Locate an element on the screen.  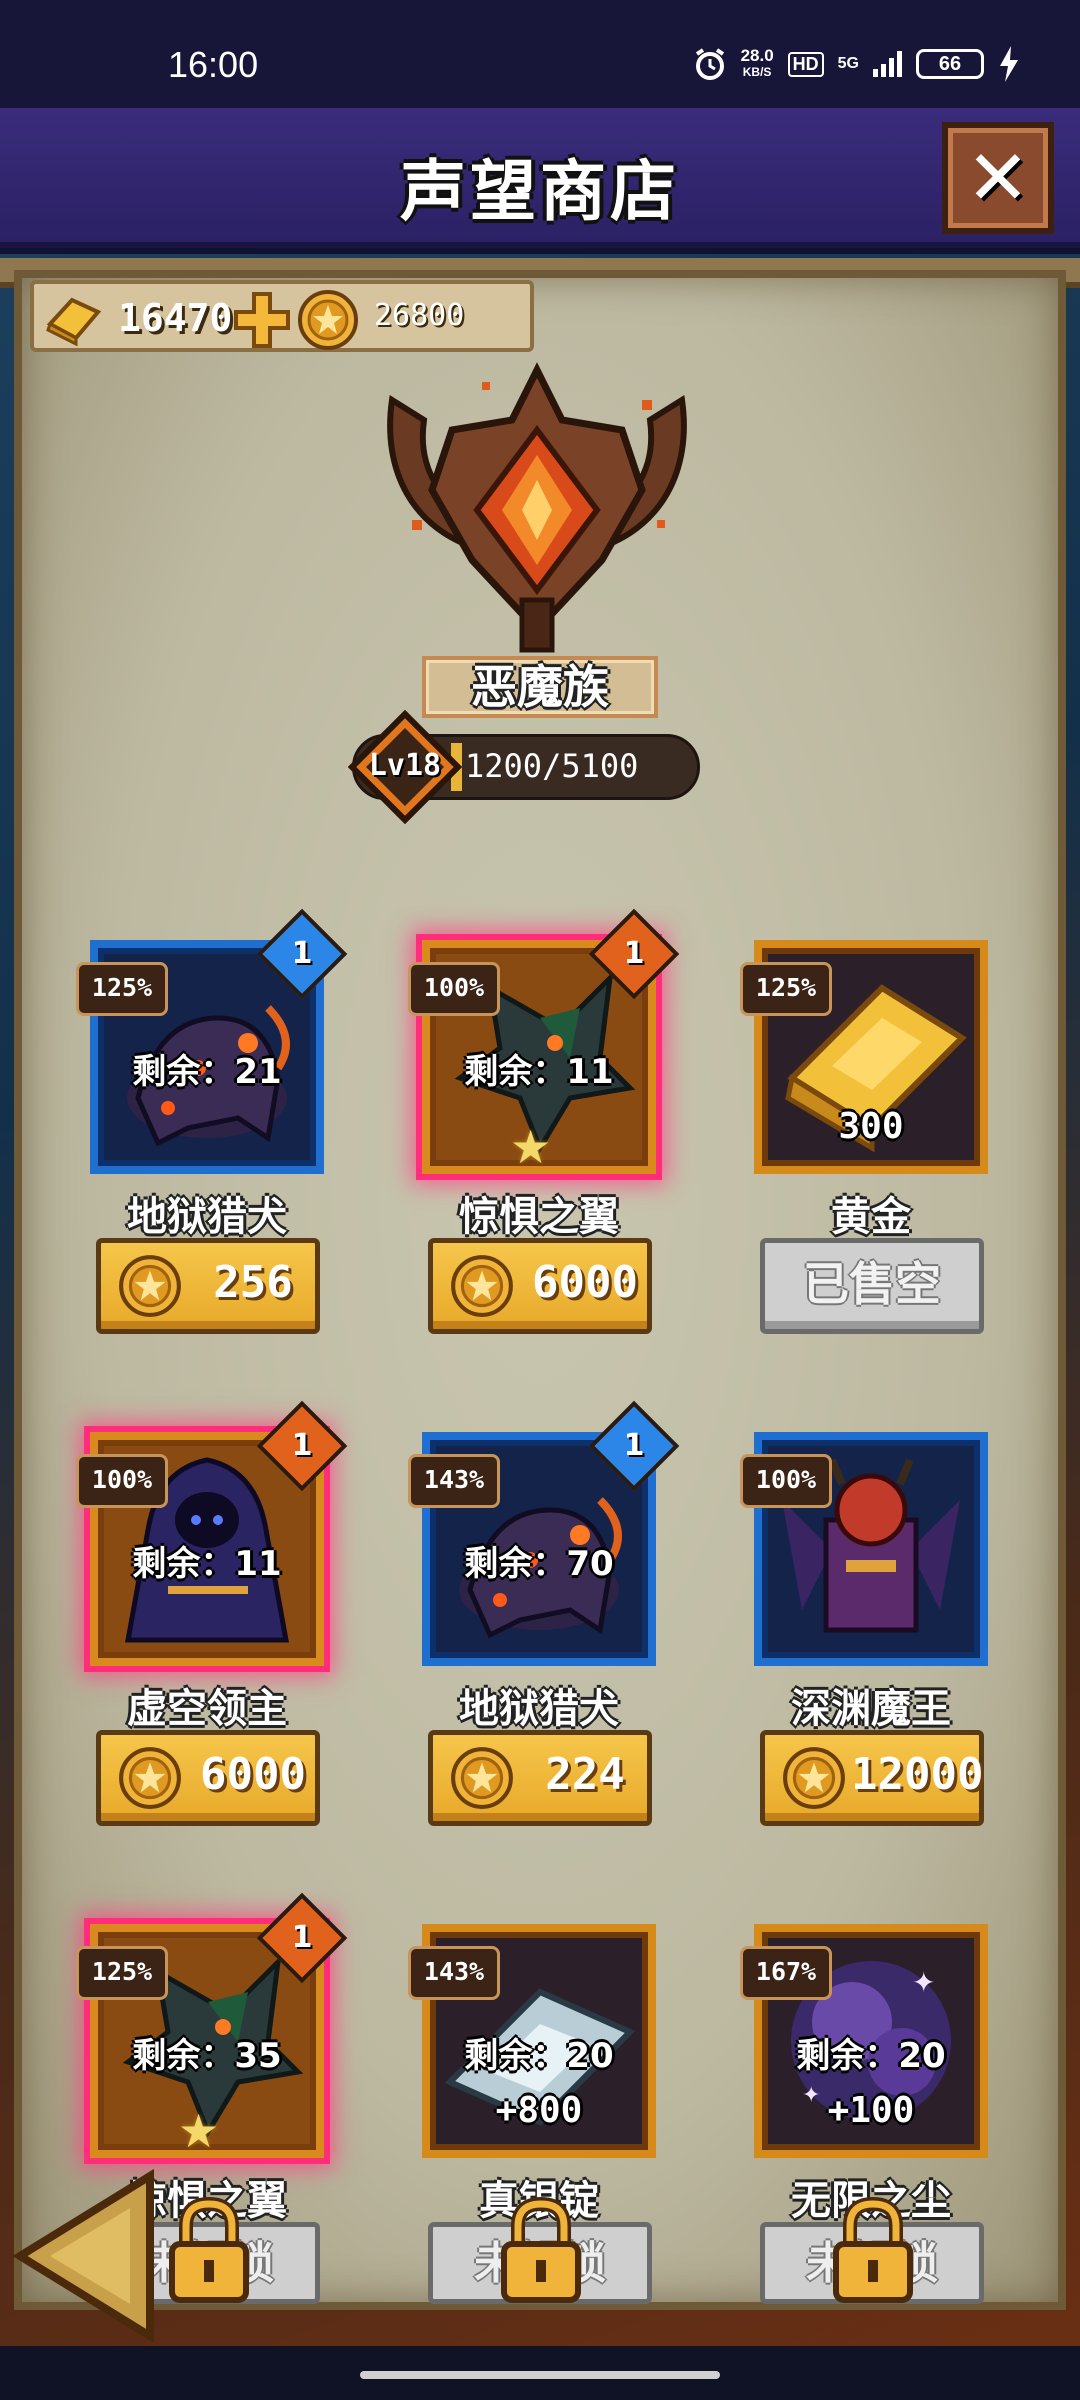
status-time: 16:00 is located at coordinates (213, 64).